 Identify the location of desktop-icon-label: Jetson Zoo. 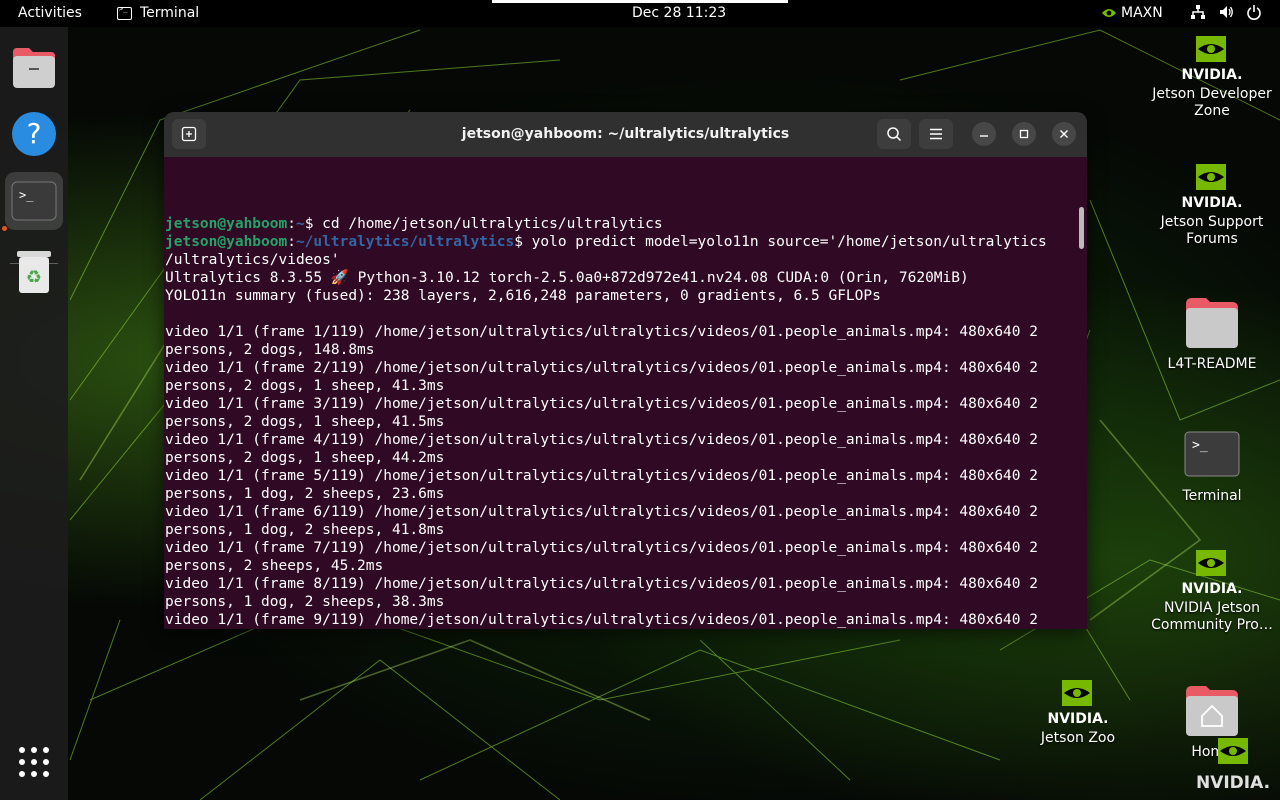
(1078, 738).